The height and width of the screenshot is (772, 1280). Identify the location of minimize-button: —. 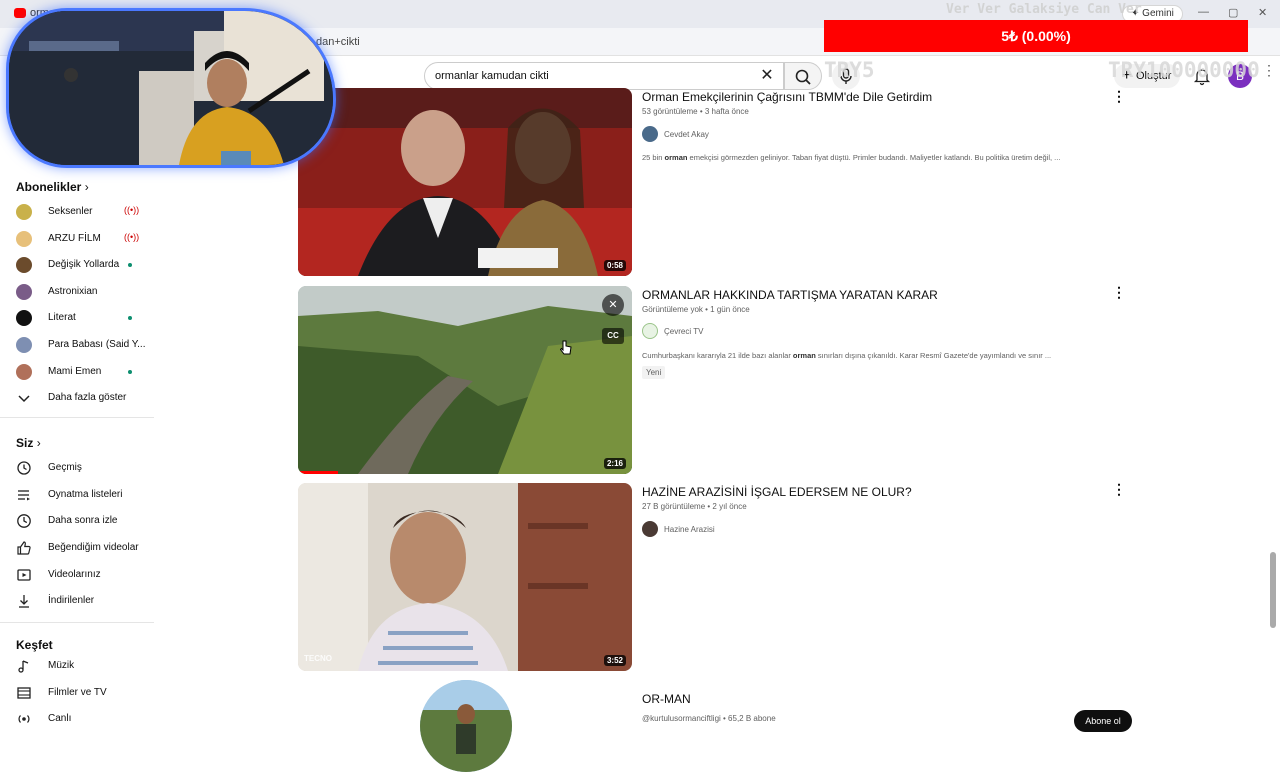
(1203, 12).